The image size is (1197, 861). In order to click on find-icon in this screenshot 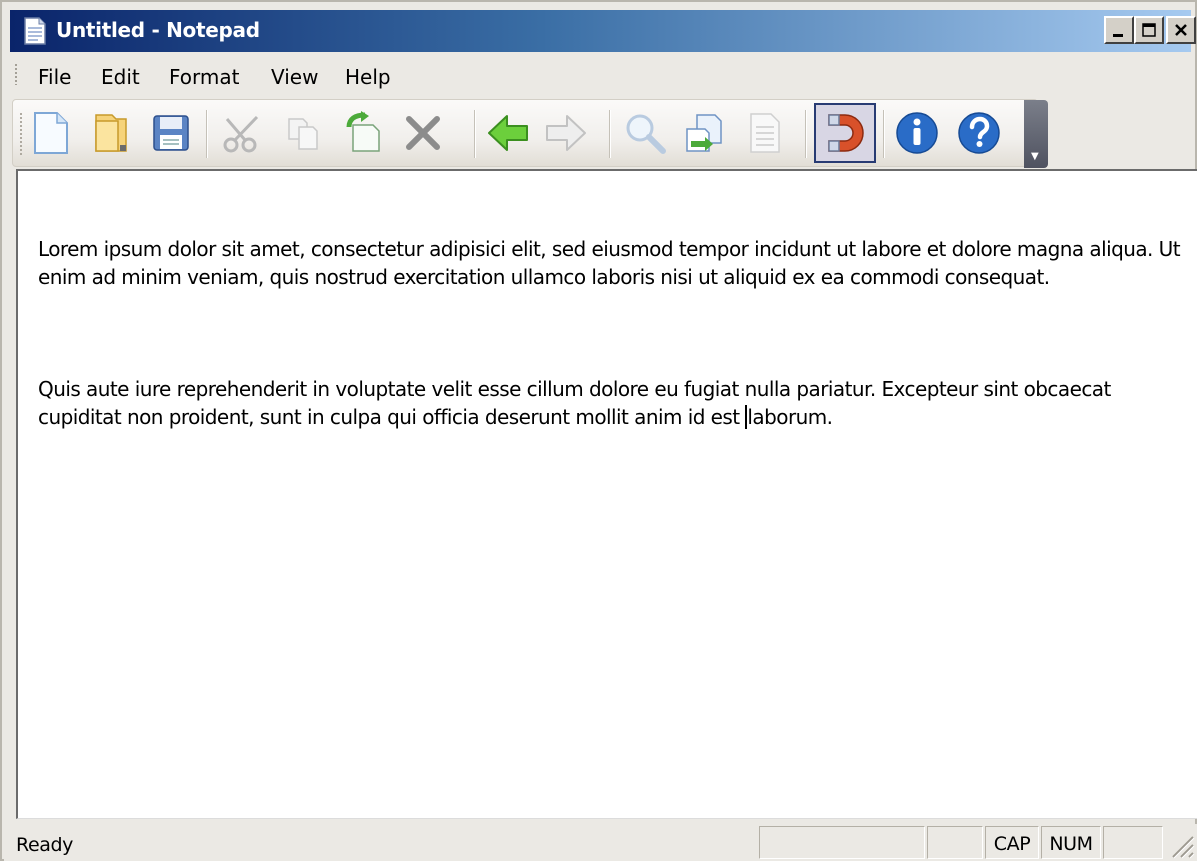, I will do `click(646, 134)`.